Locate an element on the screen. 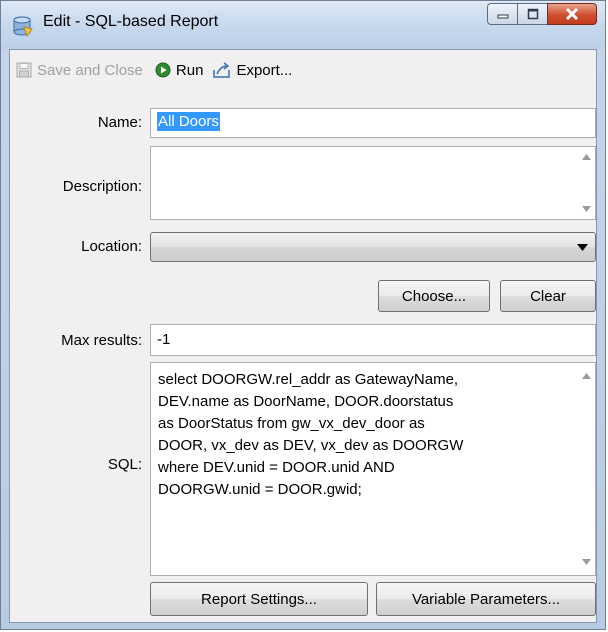 The image size is (608, 632). run-label: Run is located at coordinates (189, 70).